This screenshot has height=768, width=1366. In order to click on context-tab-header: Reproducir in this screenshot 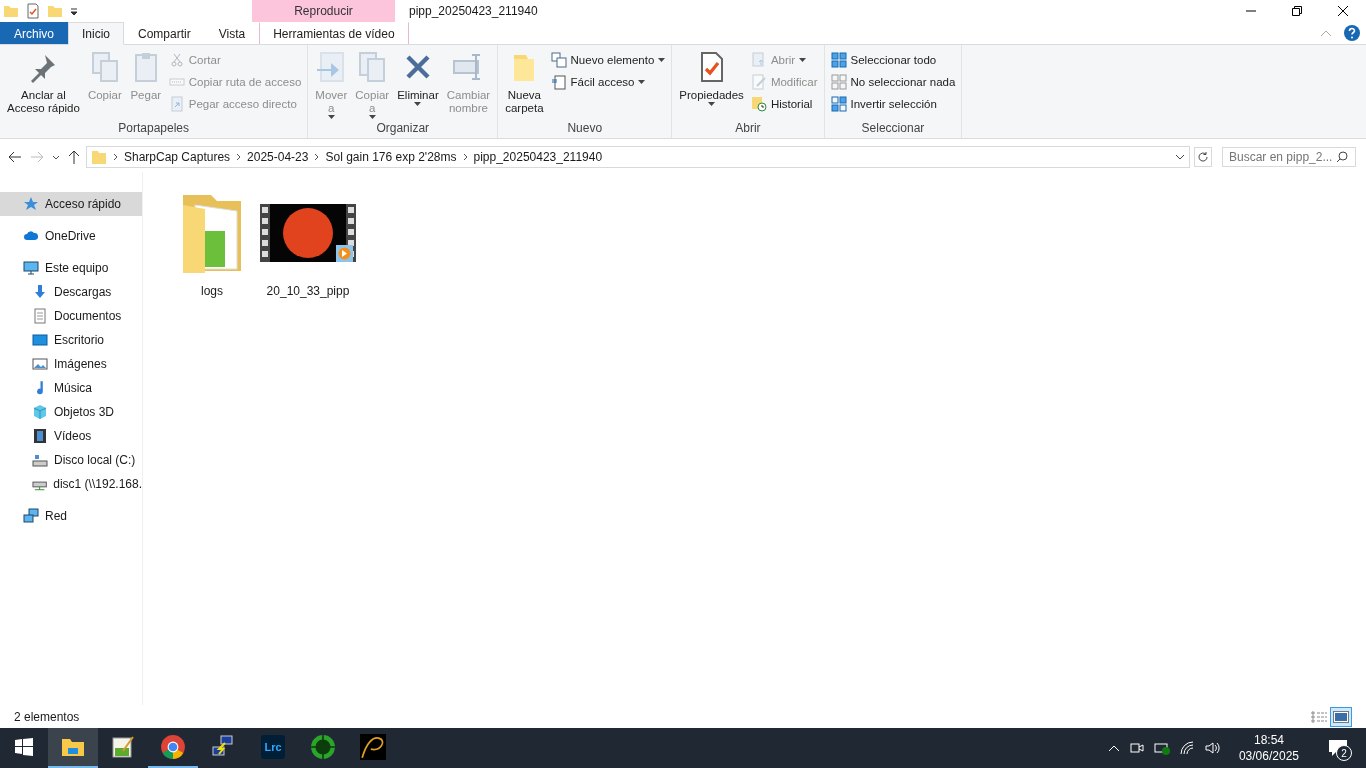, I will do `click(323, 11)`.